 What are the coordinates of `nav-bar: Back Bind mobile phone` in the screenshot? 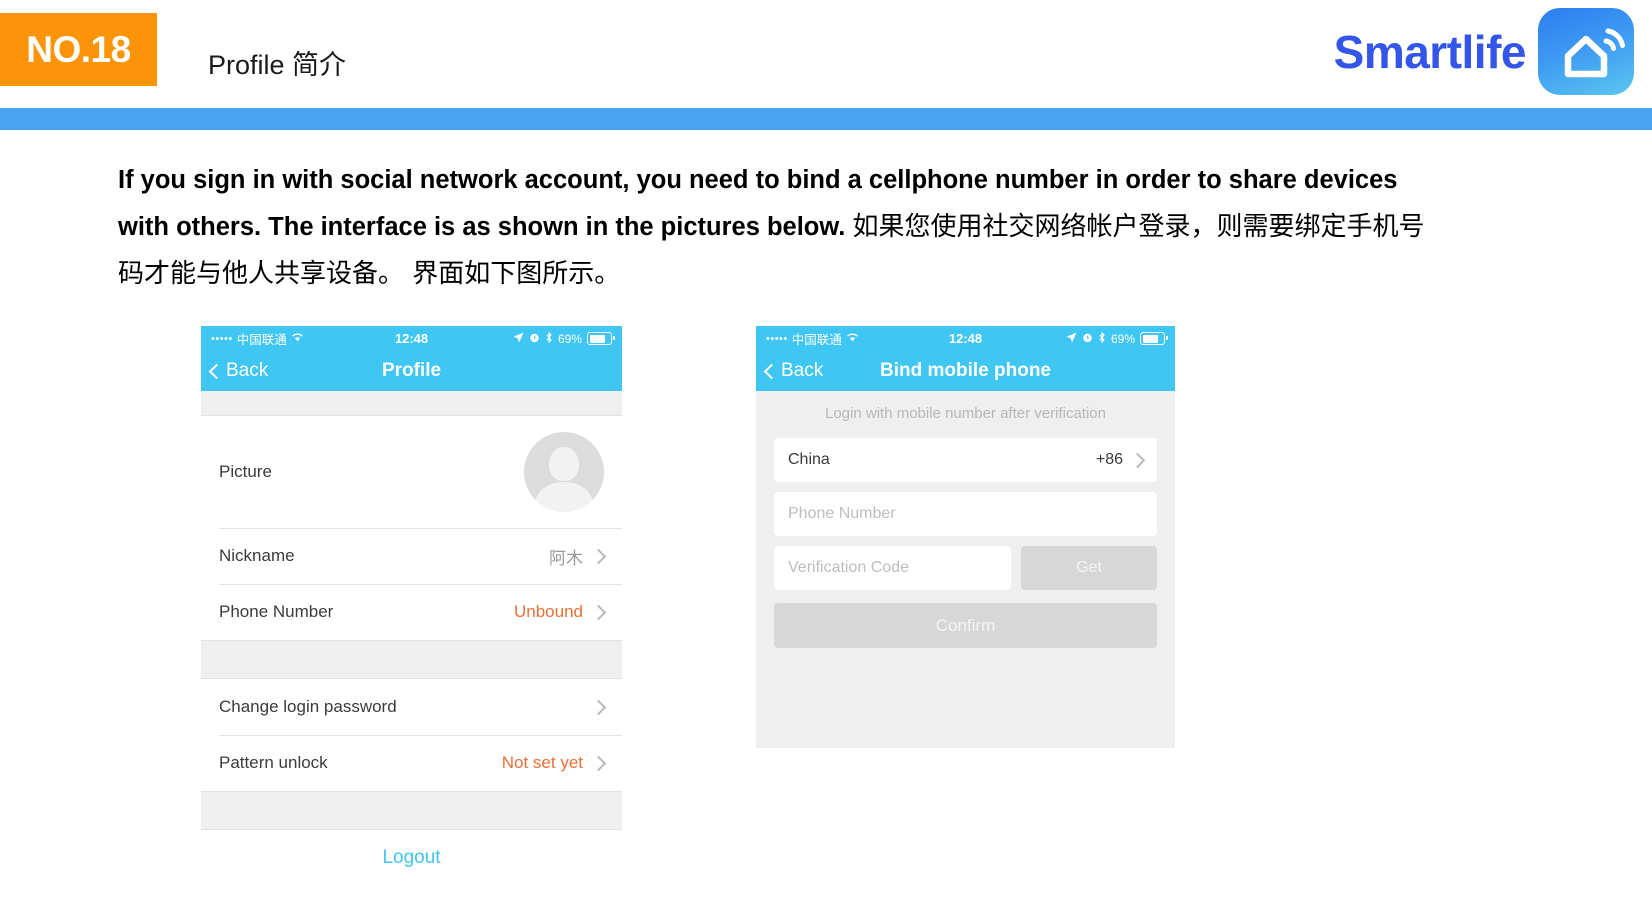 It's located at (965, 371).